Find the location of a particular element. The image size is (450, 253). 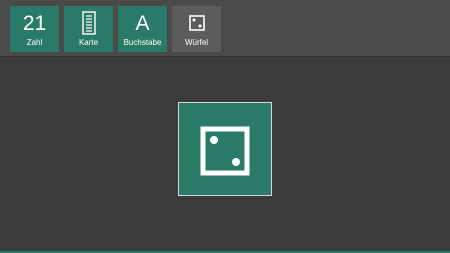

number-tile-value: 21 is located at coordinates (34, 23).